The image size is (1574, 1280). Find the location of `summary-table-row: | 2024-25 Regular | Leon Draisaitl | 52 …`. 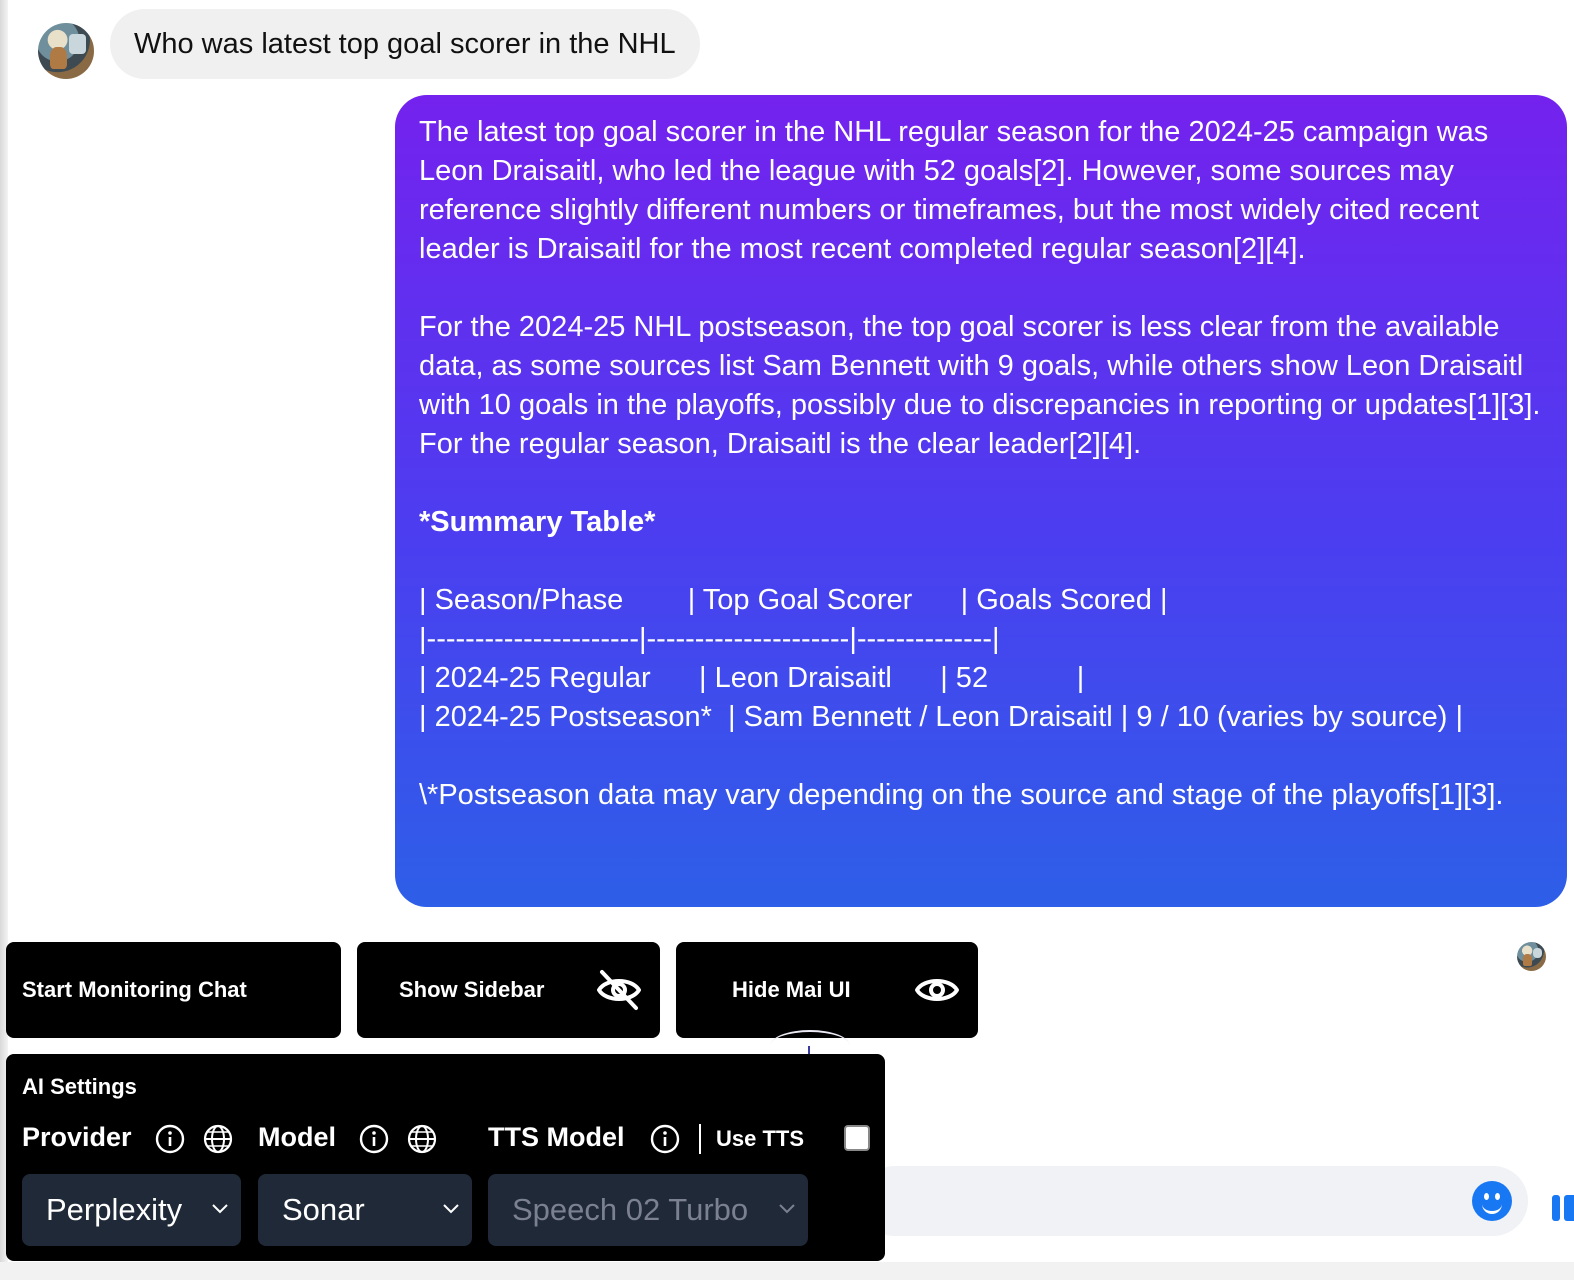

summary-table-row: | 2024-25 Regular | Leon Draisaitl | 52 … is located at coordinates (752, 678).